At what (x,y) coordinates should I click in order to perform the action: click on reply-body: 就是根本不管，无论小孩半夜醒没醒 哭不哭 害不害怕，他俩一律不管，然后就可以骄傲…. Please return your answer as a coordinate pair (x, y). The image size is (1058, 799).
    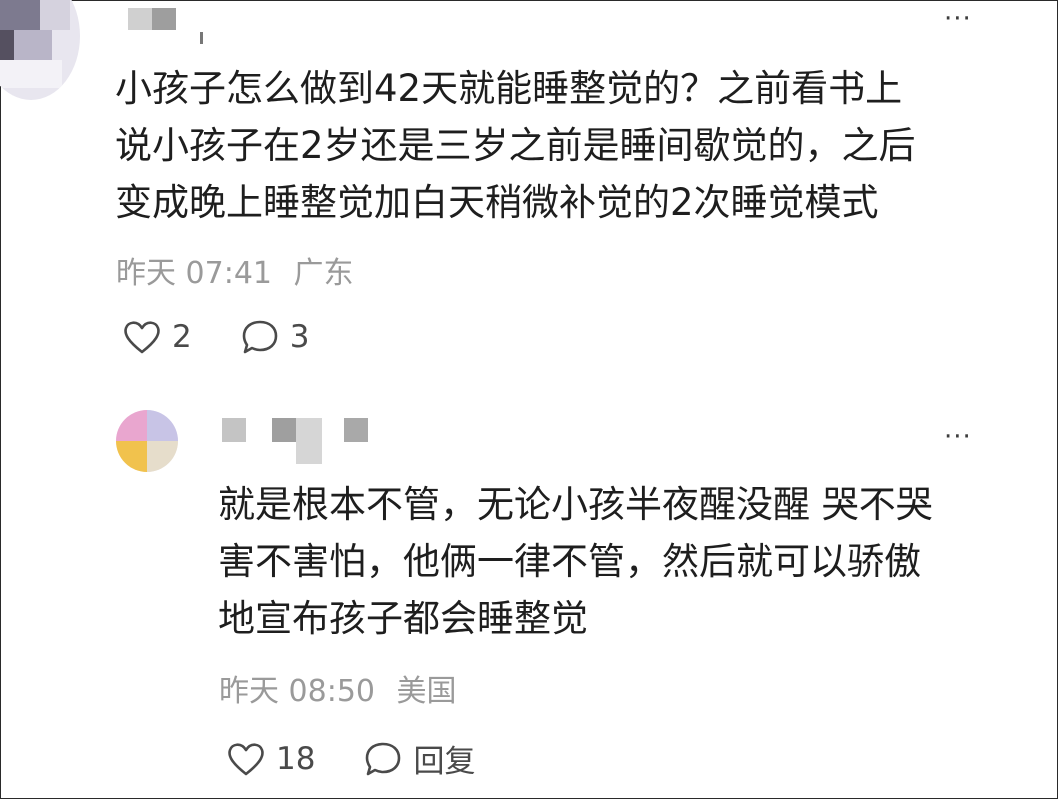
    Looking at the image, I should click on (575, 561).